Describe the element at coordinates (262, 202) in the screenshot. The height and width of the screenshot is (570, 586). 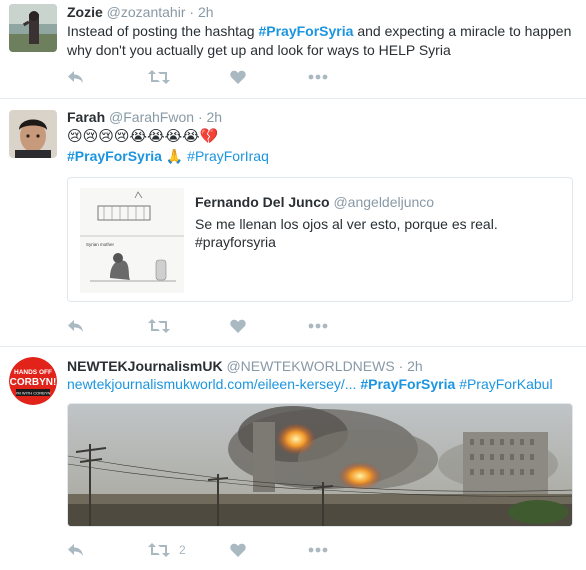
I see `quoted-display-name: Fernando Del Junco` at that location.